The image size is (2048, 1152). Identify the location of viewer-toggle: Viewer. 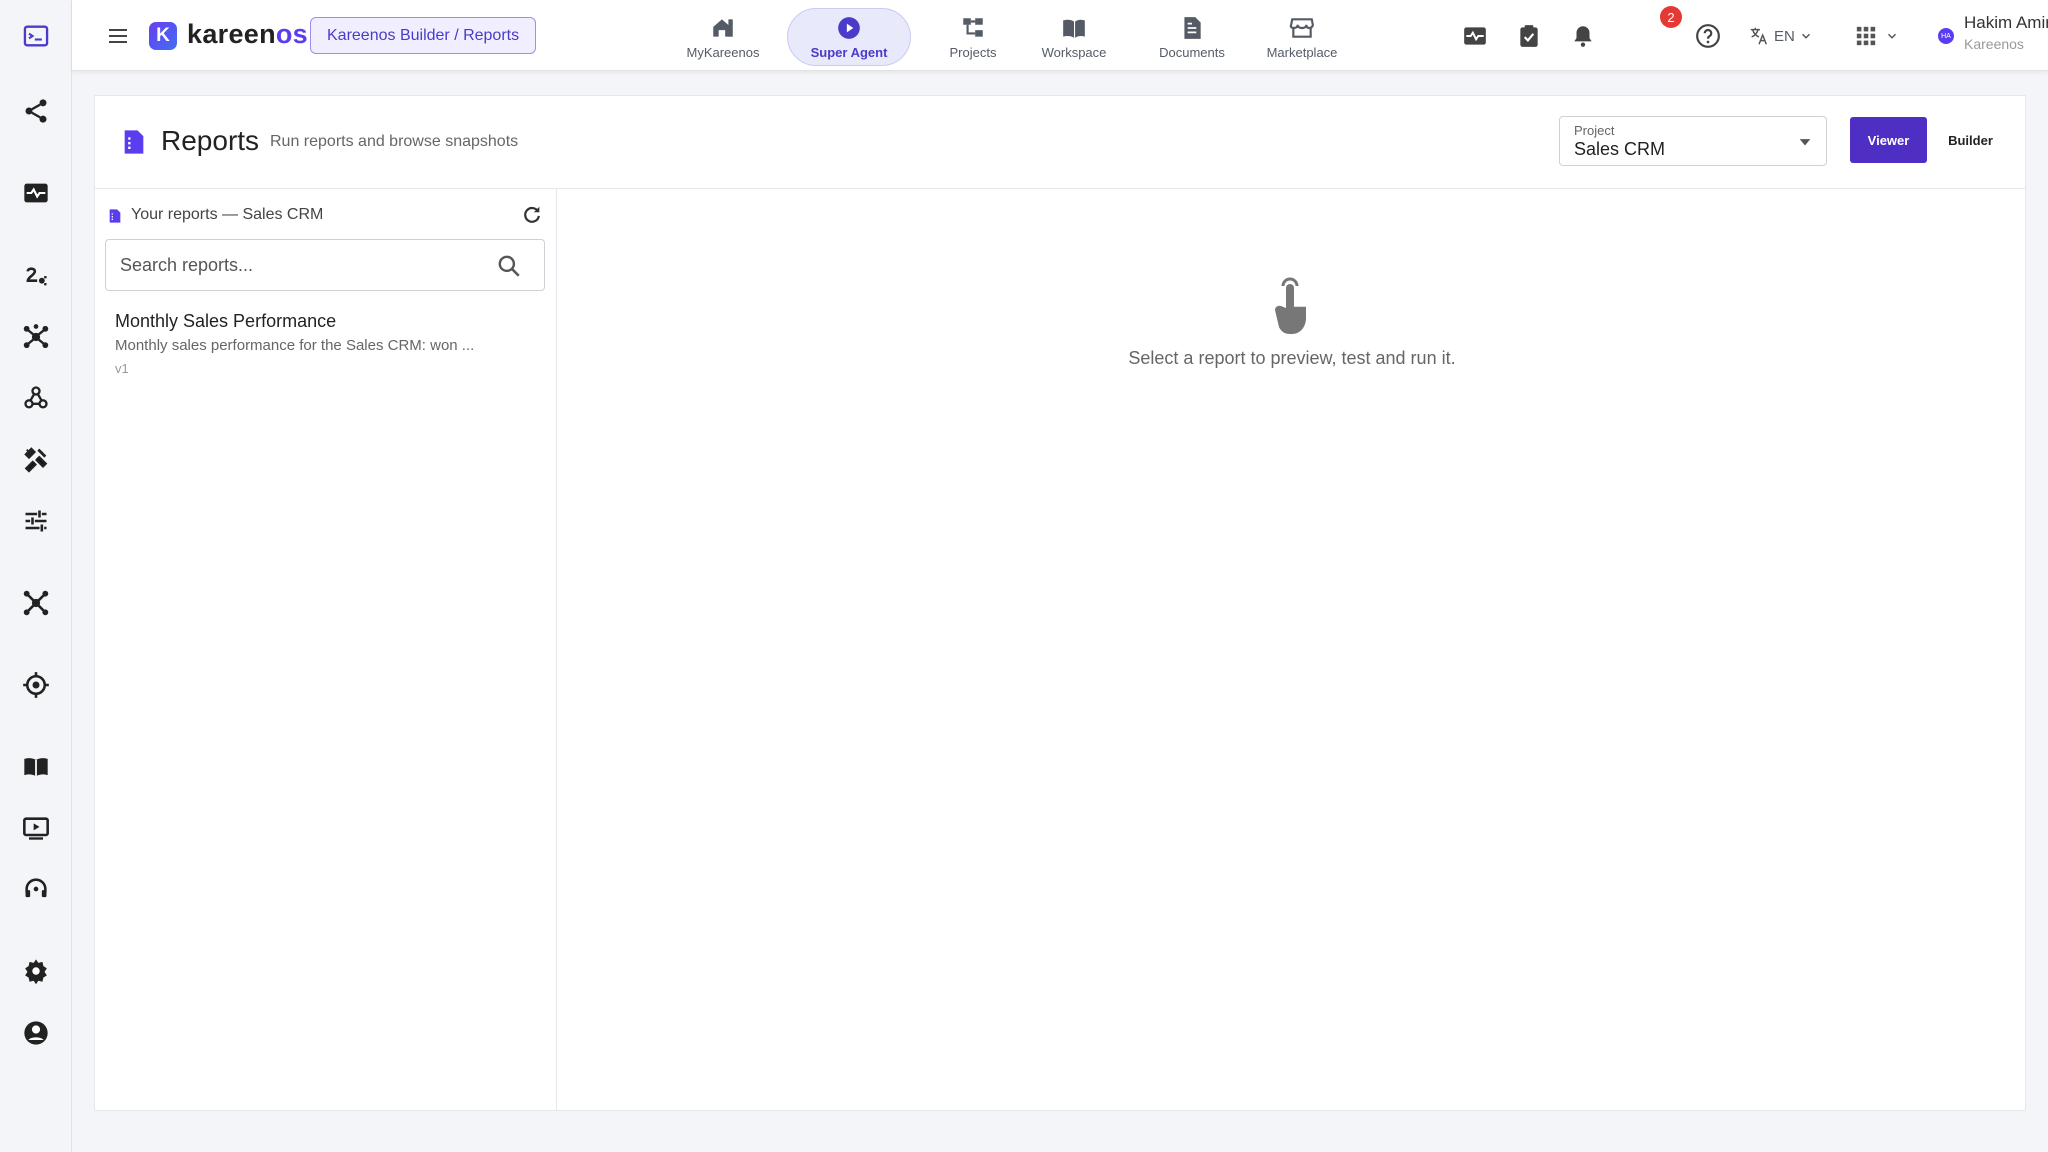
(1888, 140).